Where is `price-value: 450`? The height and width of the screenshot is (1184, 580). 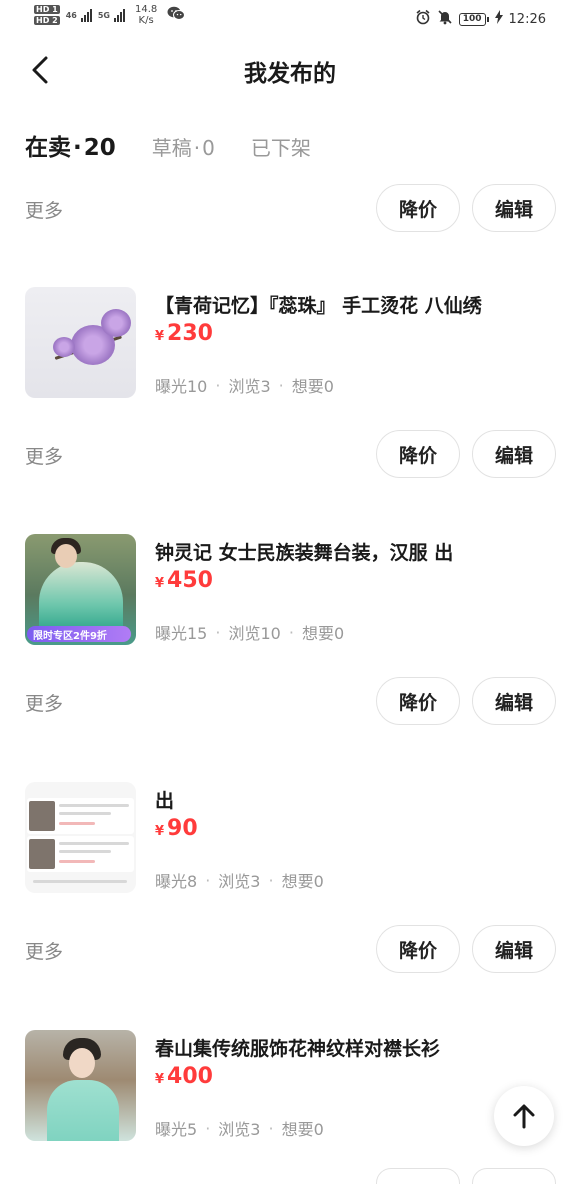 price-value: 450 is located at coordinates (190, 580).